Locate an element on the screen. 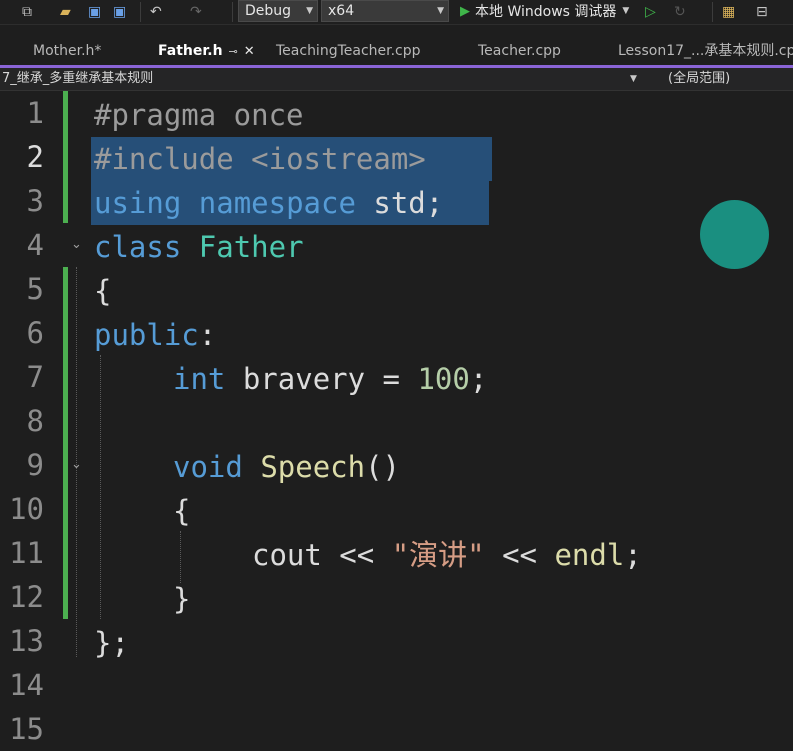  mouse-cursor-indicator is located at coordinates (734, 234).